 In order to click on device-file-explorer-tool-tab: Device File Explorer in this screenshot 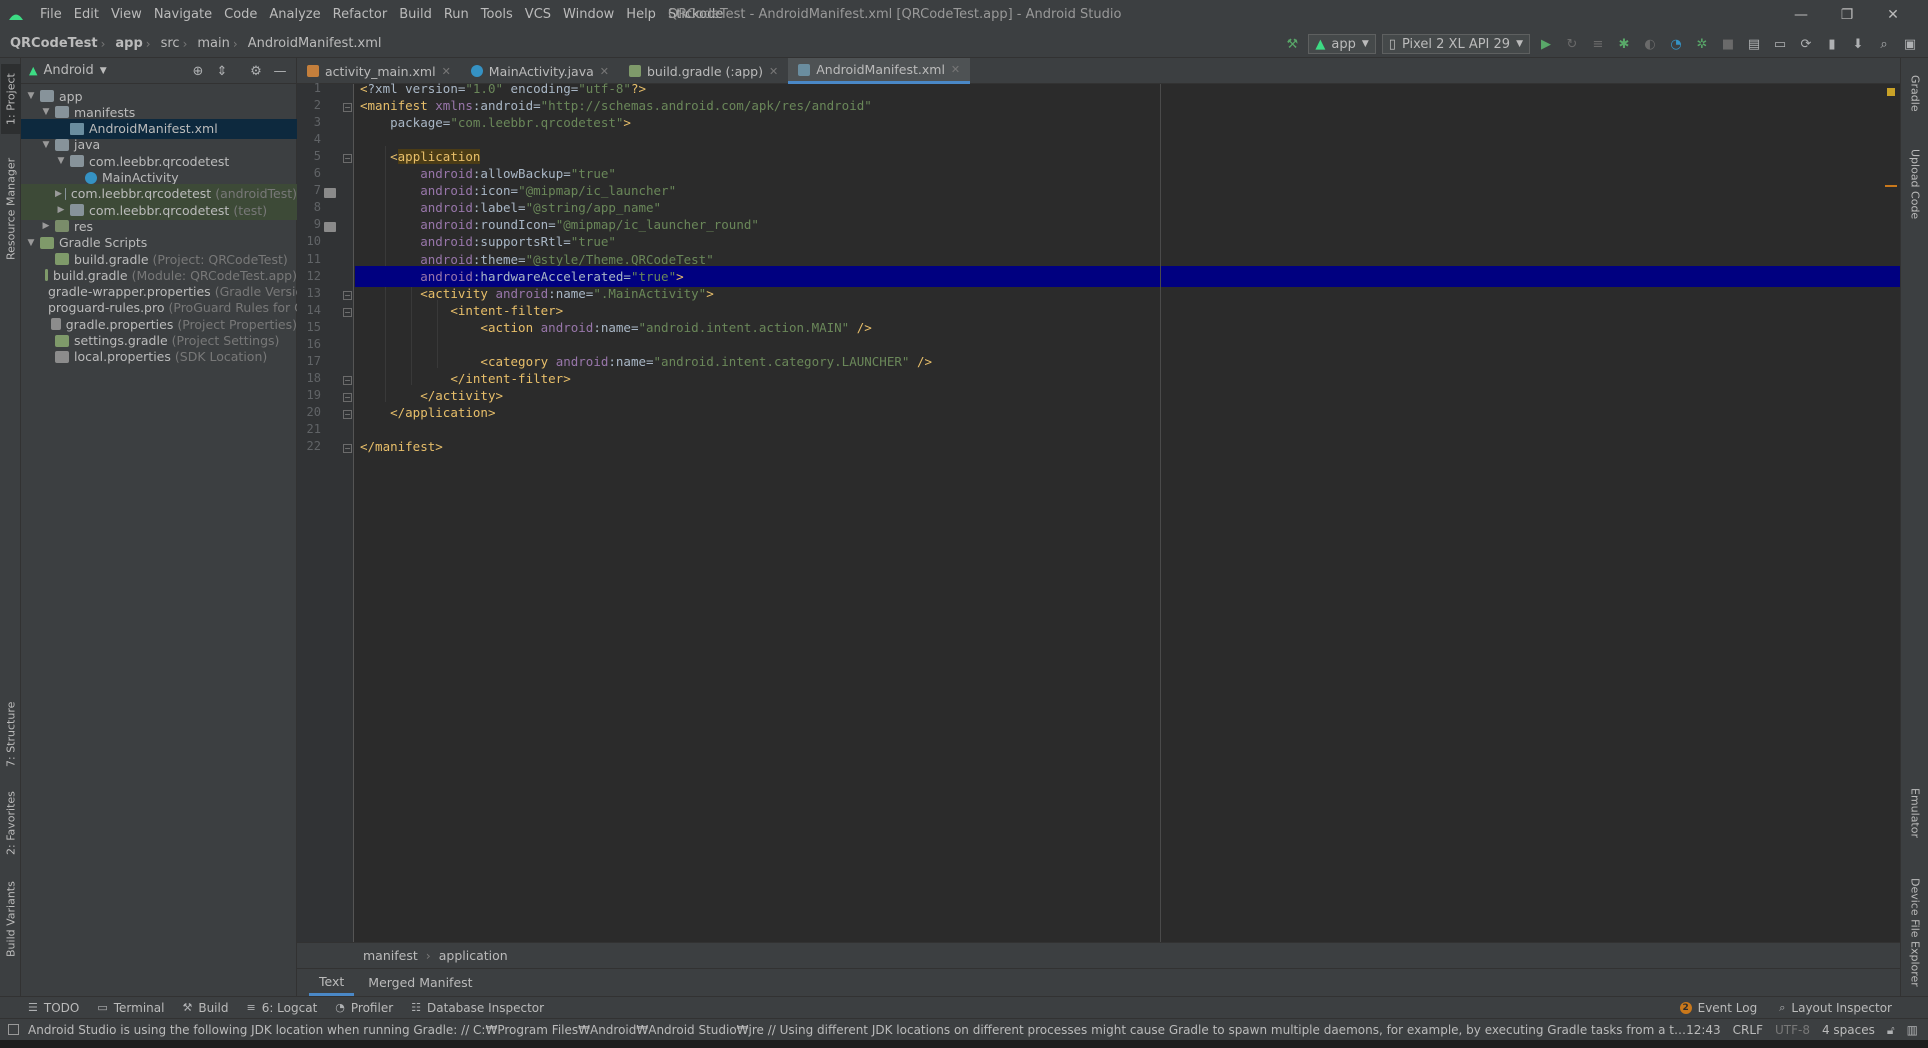, I will do `click(1915, 932)`.